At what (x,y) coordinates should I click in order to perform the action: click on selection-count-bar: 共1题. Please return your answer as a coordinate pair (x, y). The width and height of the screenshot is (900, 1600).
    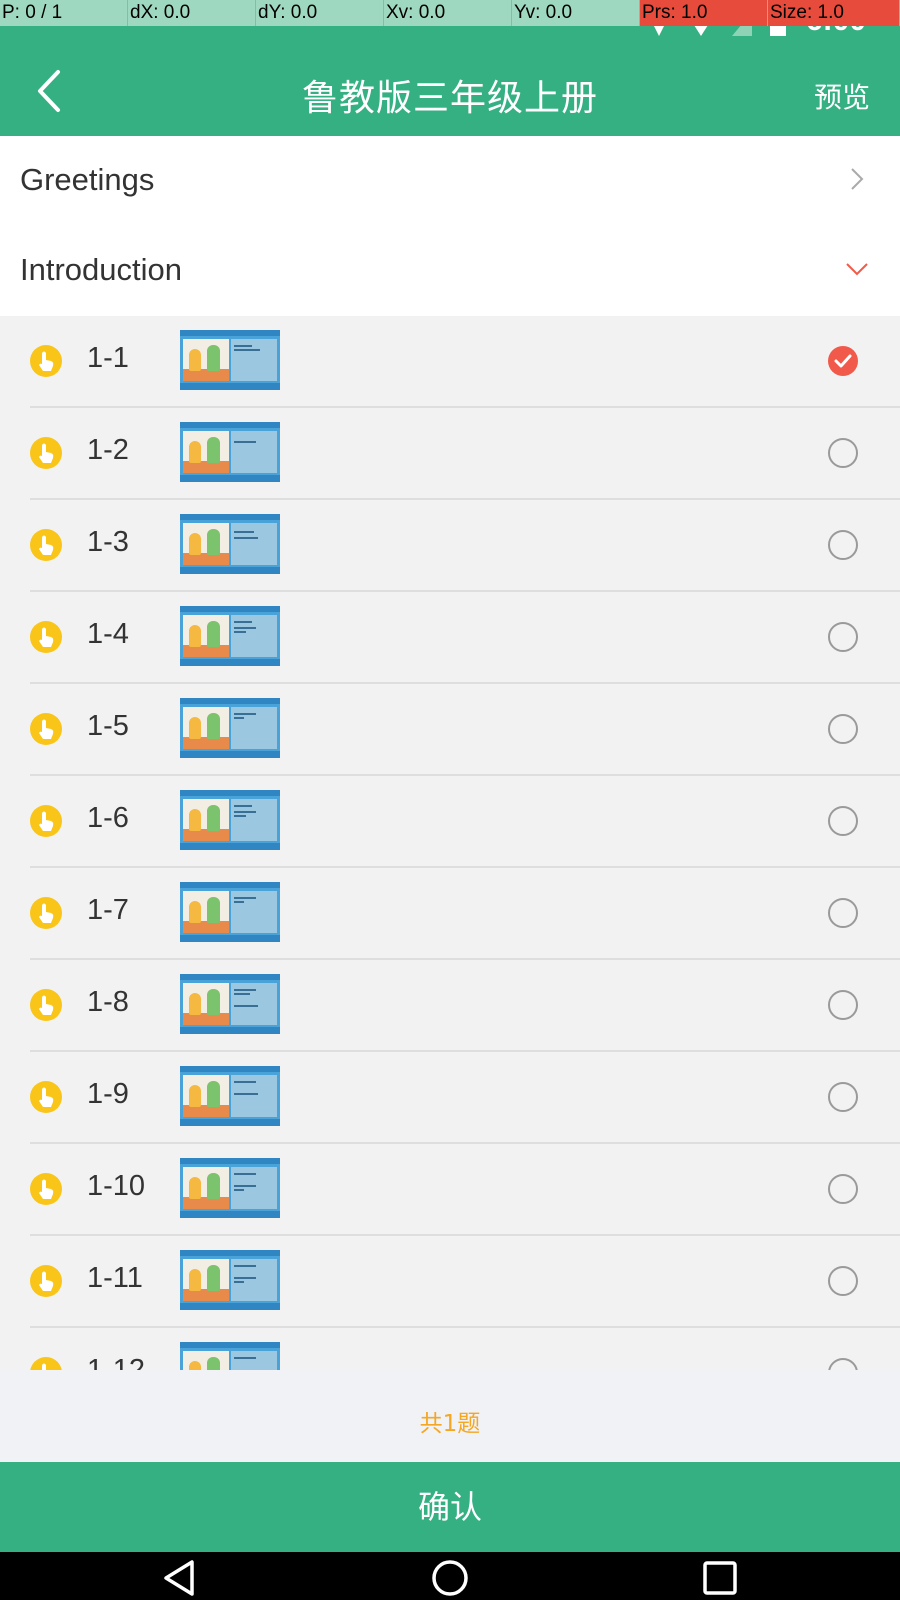
    Looking at the image, I should click on (450, 1416).